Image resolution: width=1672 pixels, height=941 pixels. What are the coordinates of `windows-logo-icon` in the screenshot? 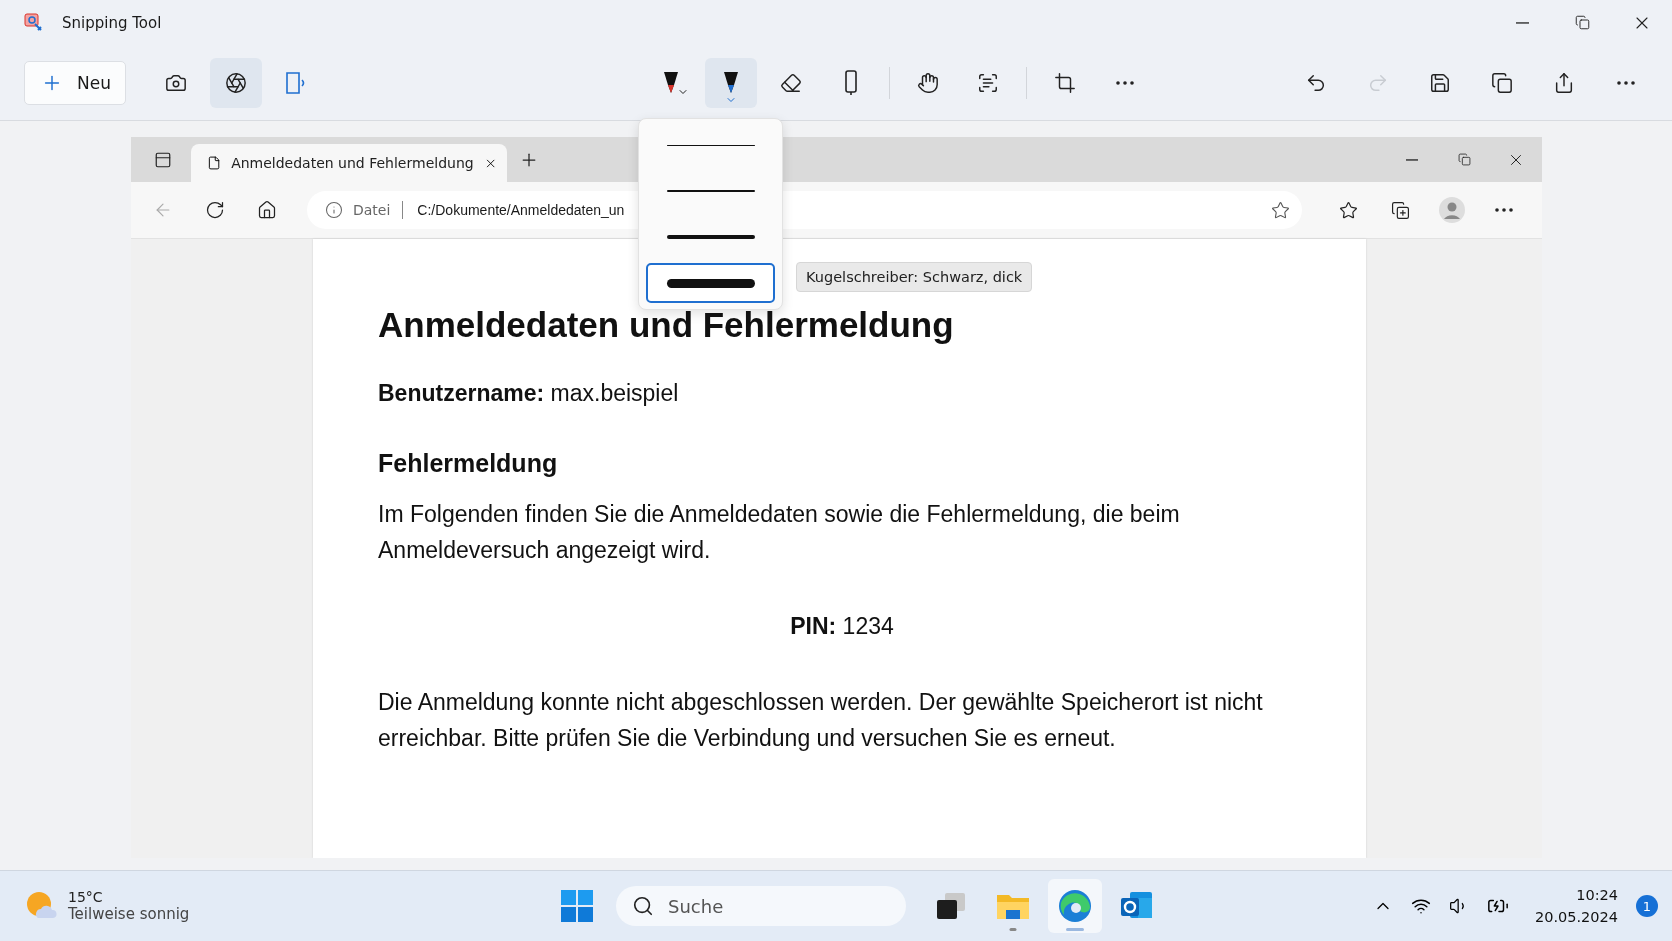 It's located at (577, 906).